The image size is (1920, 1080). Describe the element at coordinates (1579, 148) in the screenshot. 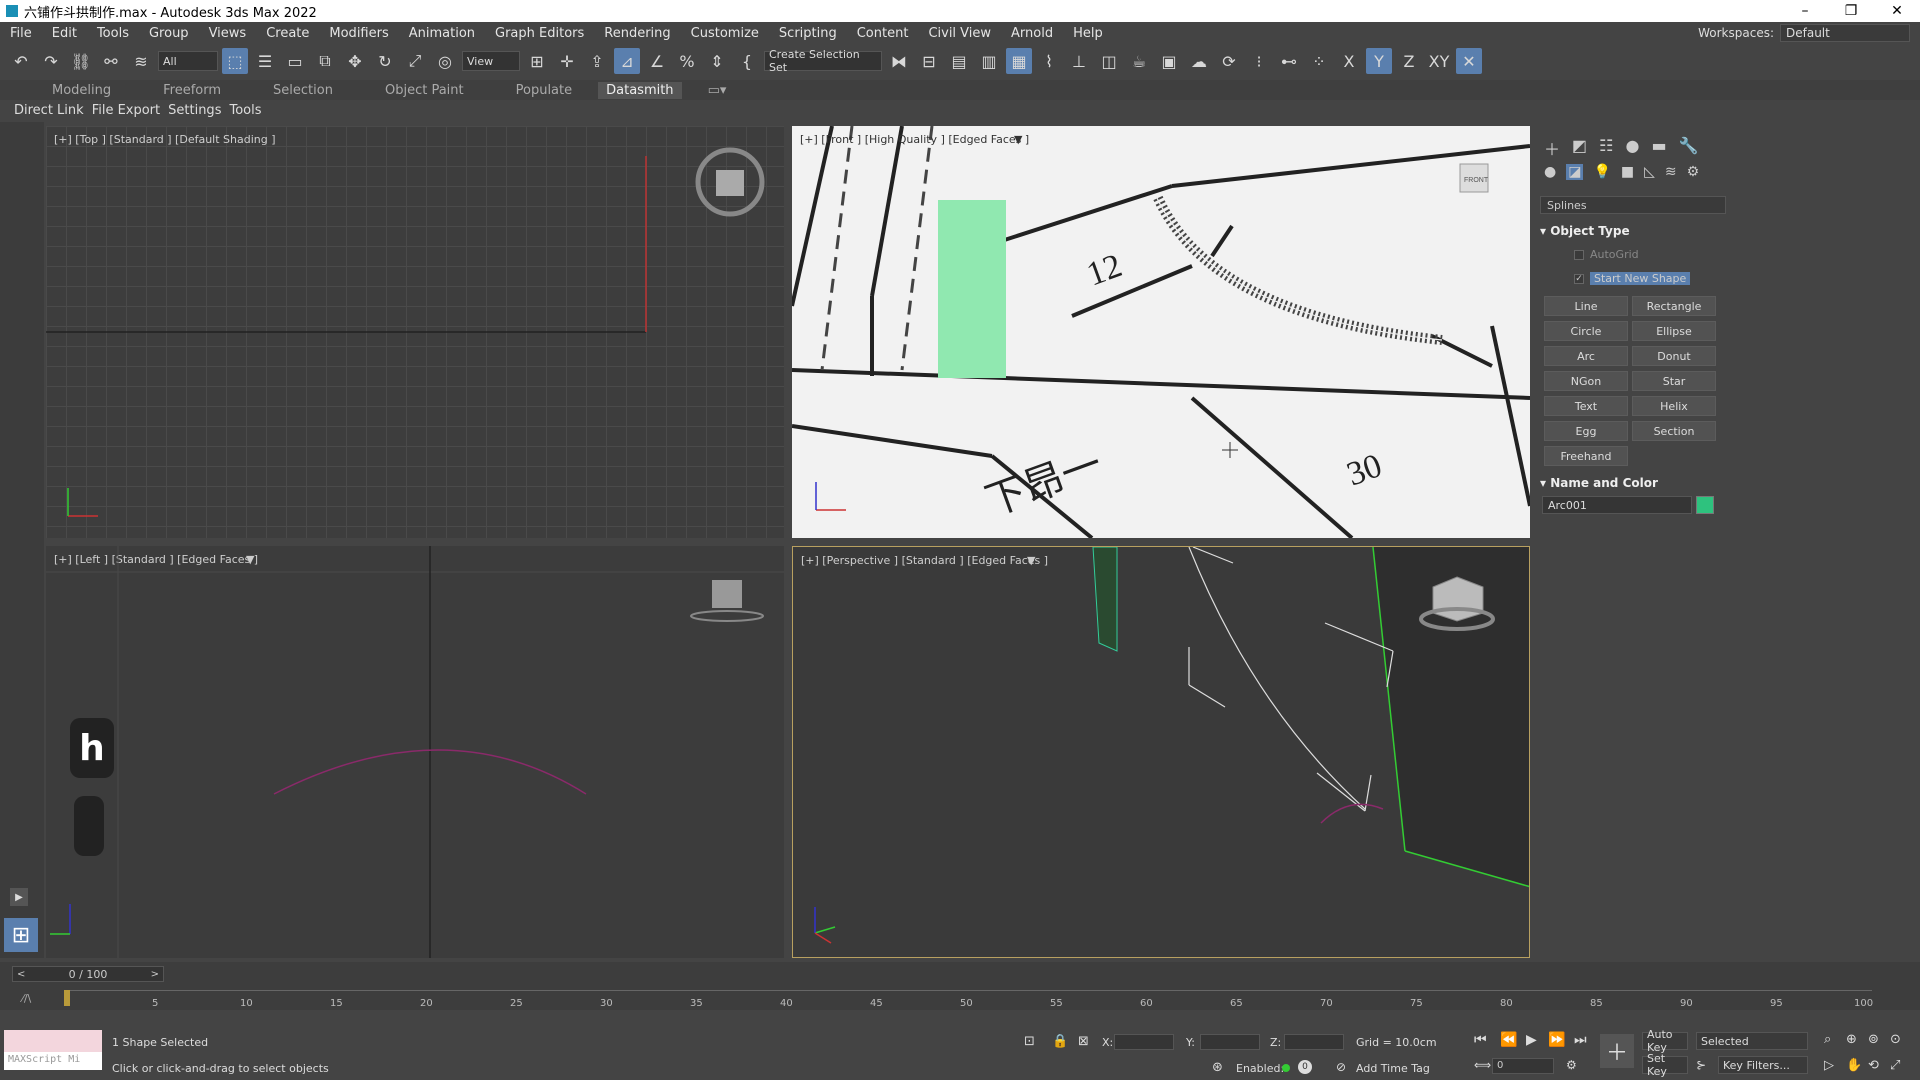

I see `modify-tab-icon: ◩` at that location.